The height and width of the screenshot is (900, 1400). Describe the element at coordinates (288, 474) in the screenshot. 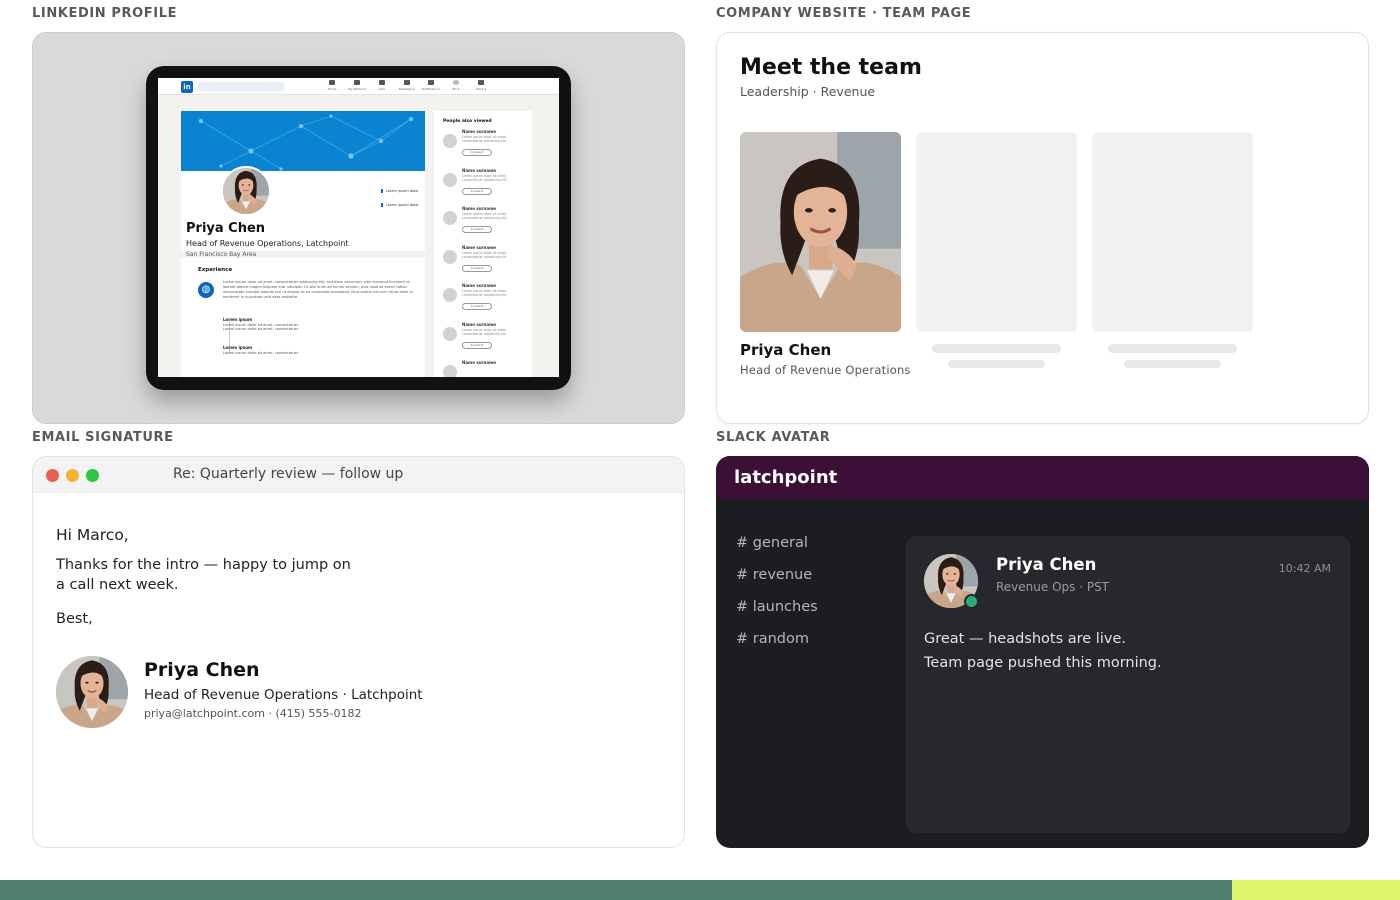

I see `email-subject: Re: Quarterly review — follow up` at that location.